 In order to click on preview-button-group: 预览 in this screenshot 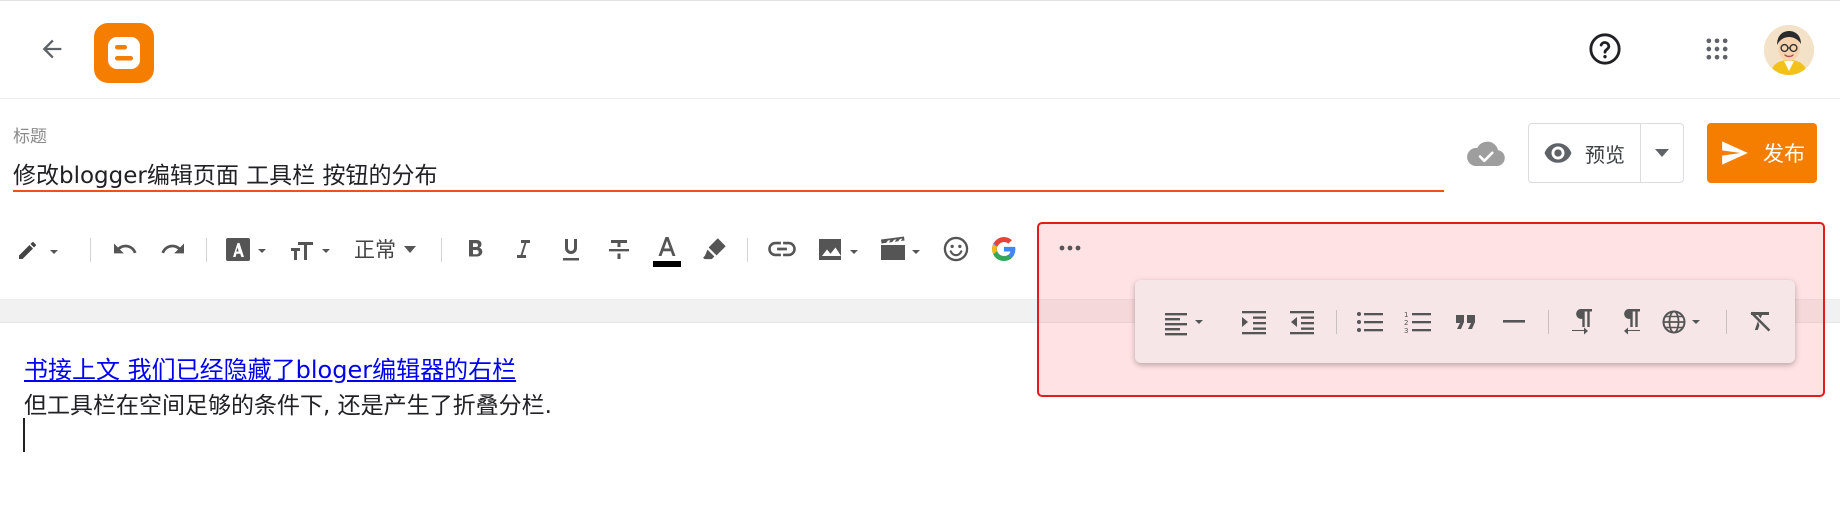, I will do `click(1606, 153)`.